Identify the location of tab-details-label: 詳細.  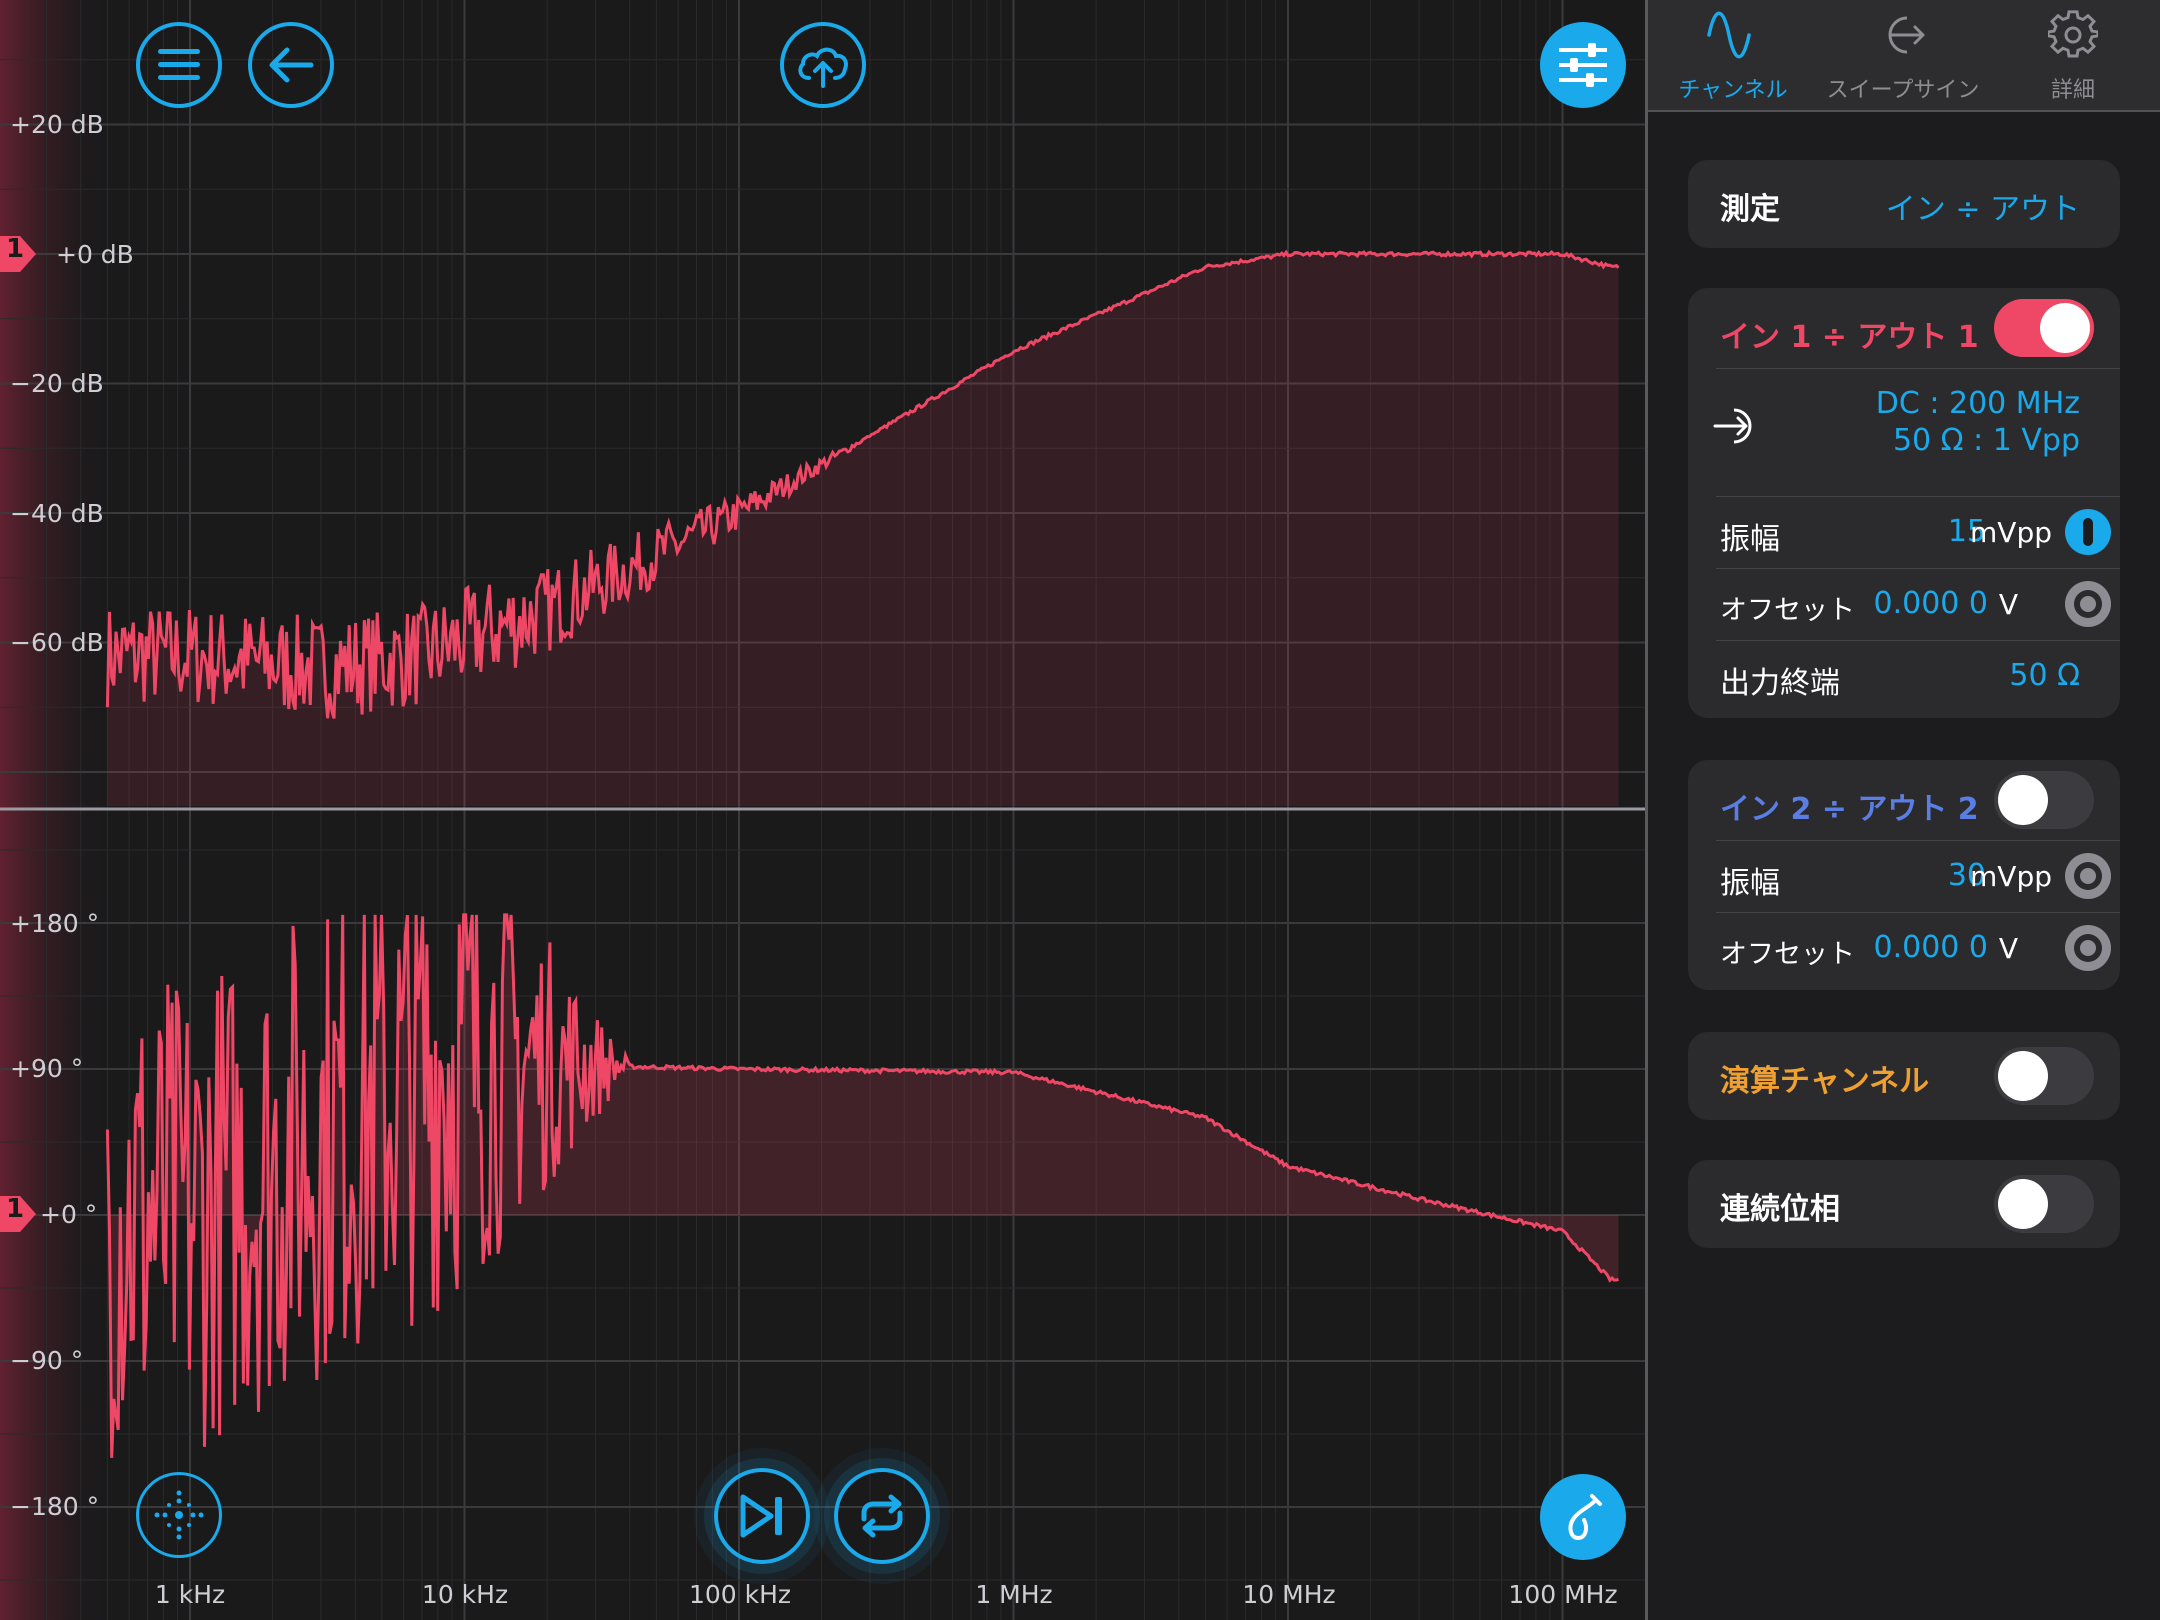
(2072, 90).